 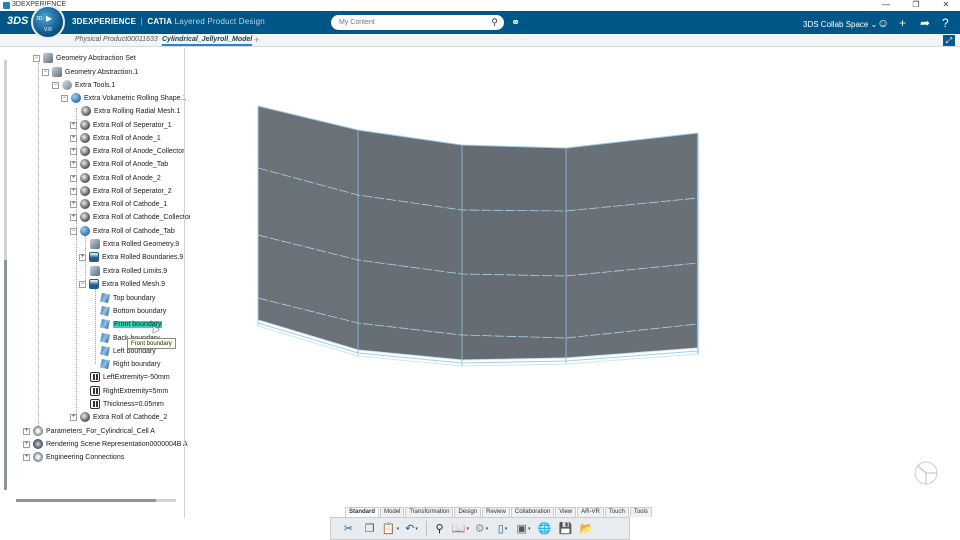 I want to click on action-tab: View, so click(x=566, y=512).